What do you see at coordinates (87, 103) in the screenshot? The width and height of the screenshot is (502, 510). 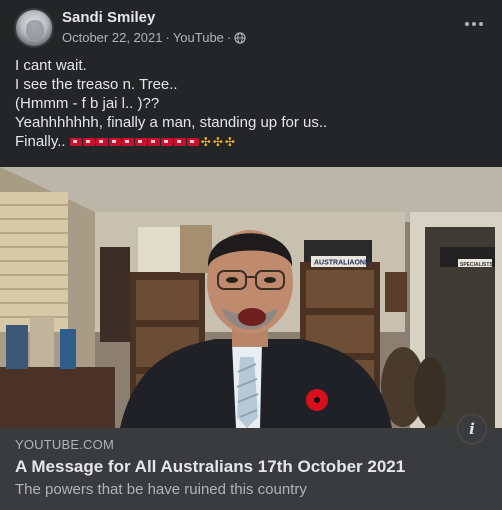 I see `post-line: (Hmmm - f b jai l.. )??` at bounding box center [87, 103].